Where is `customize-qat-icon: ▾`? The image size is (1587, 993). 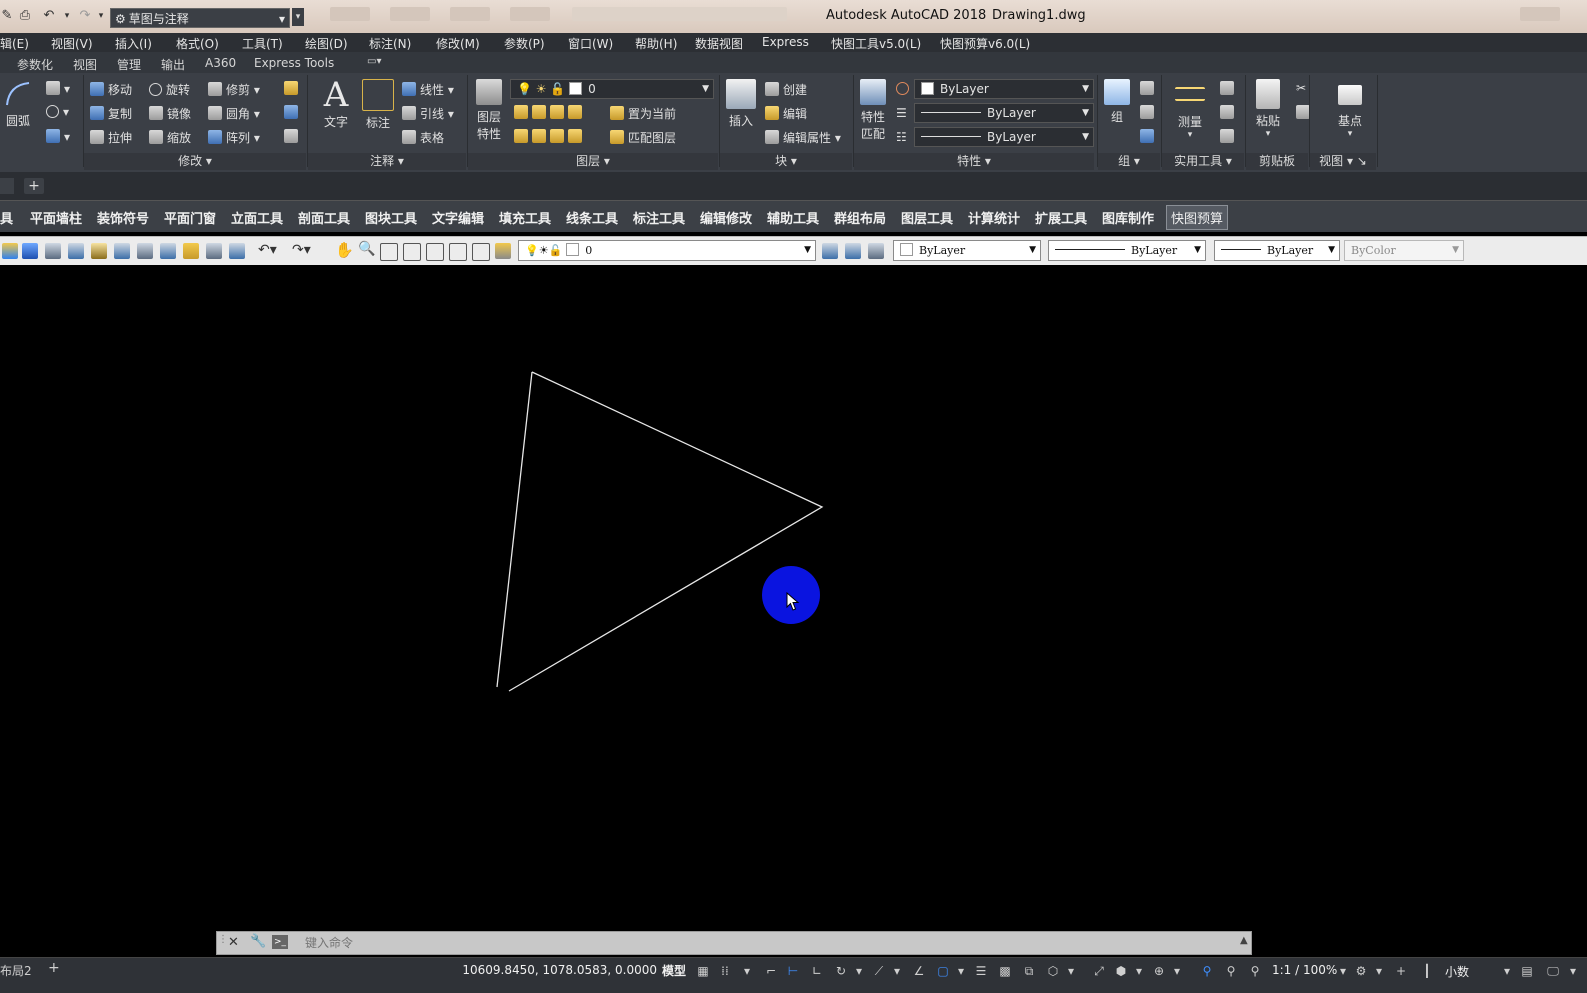 customize-qat-icon: ▾ is located at coordinates (298, 17).